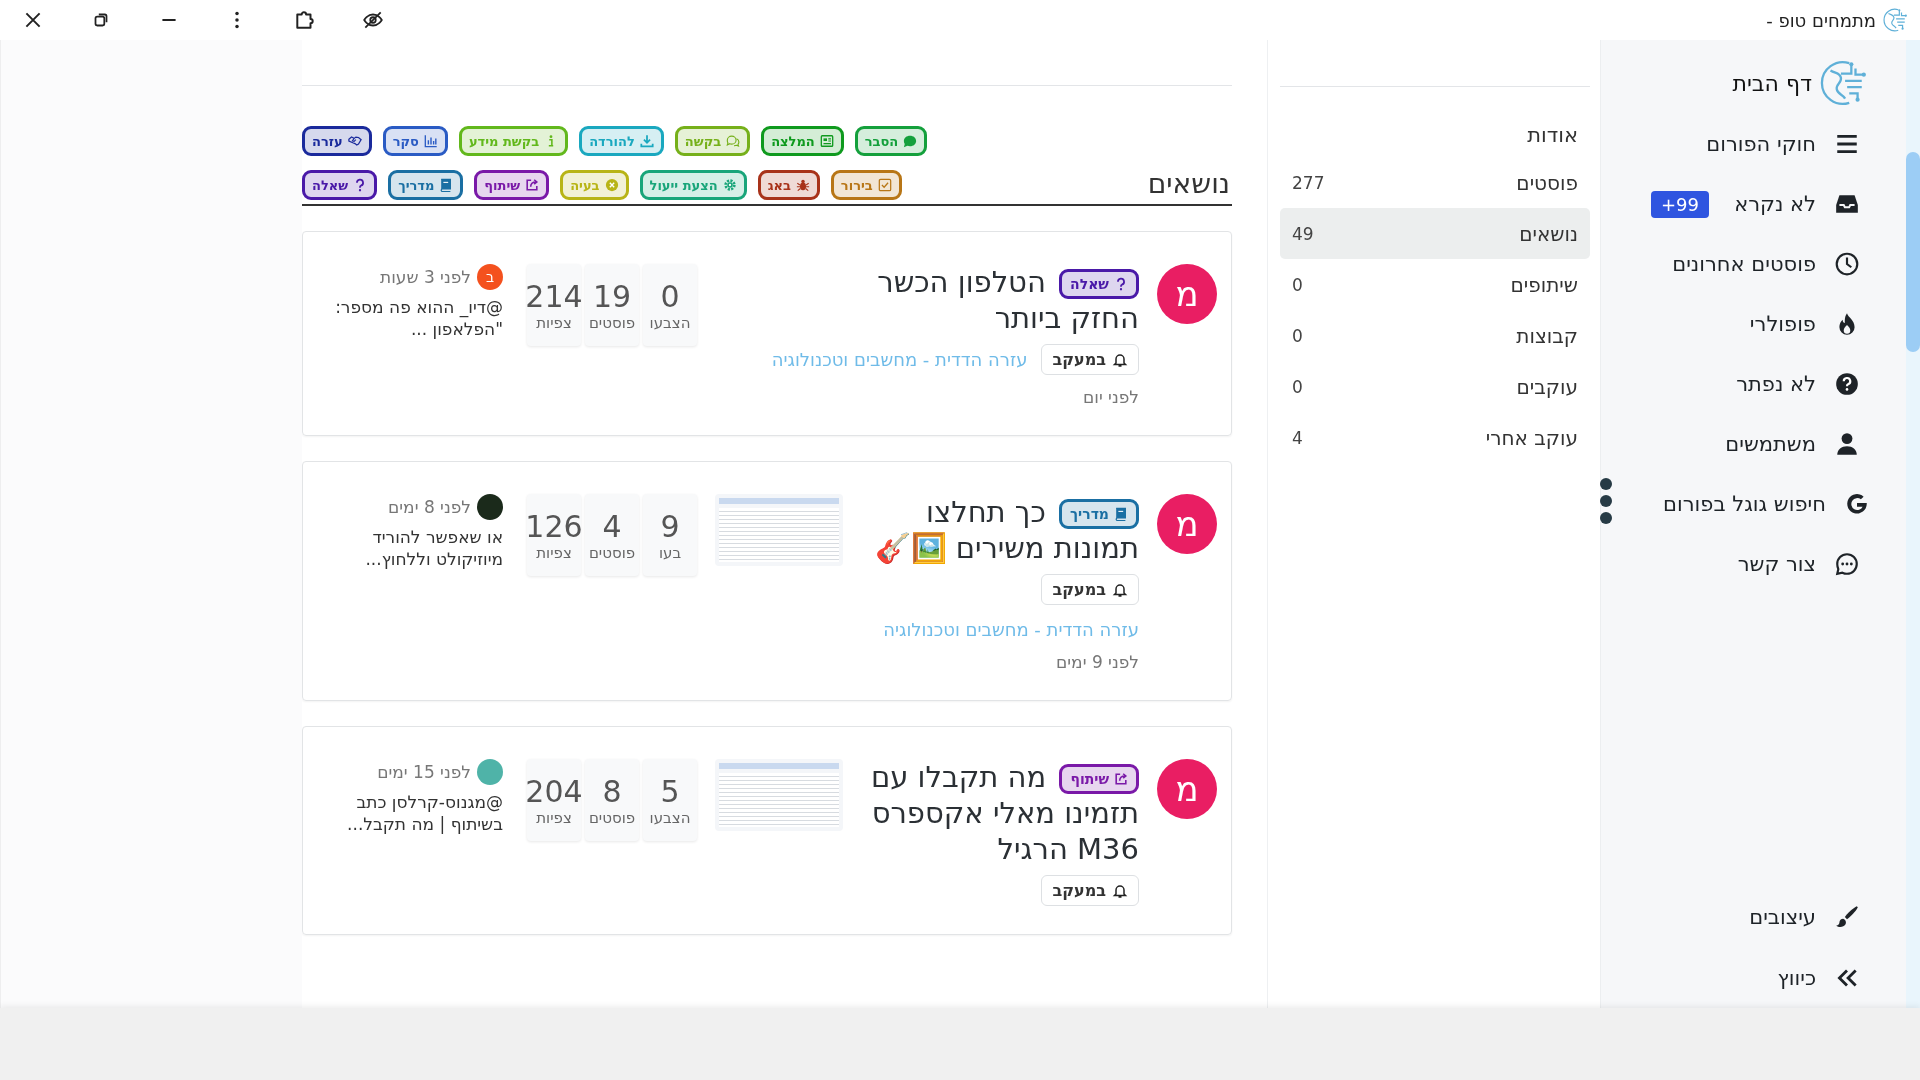  What do you see at coordinates (1000, 530) in the screenshot?
I see `topic-title: מדריך כך תחלצו תמונות משירים 🖼🎸` at bounding box center [1000, 530].